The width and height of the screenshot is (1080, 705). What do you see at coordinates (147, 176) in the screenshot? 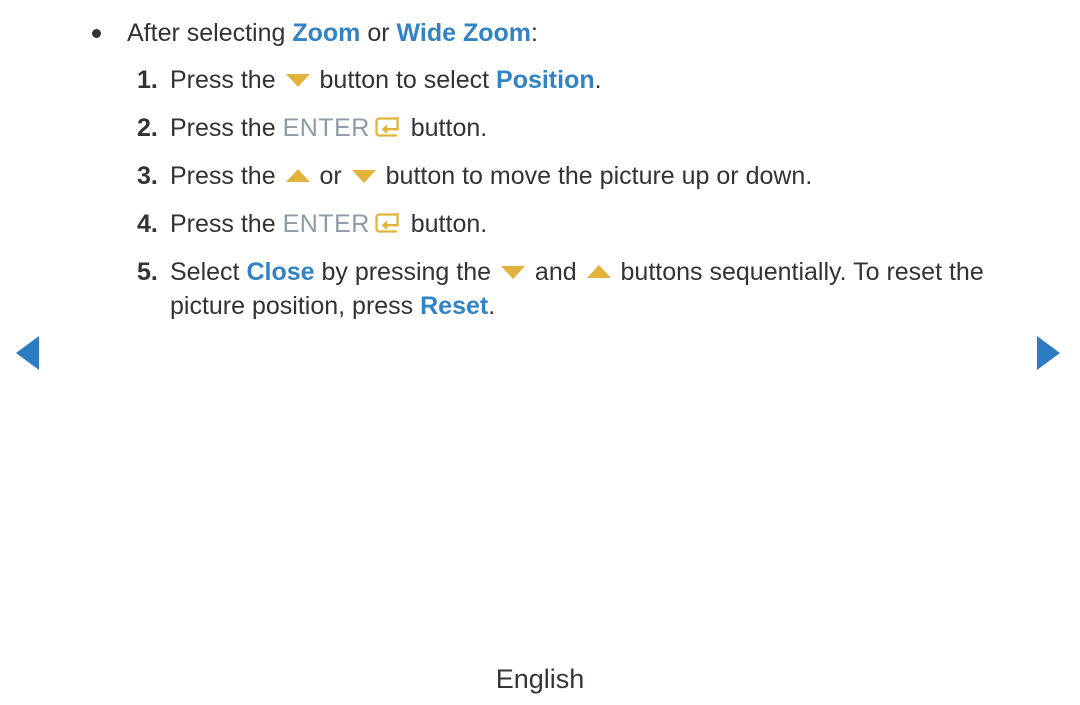
I see `step-number: 3.` at bounding box center [147, 176].